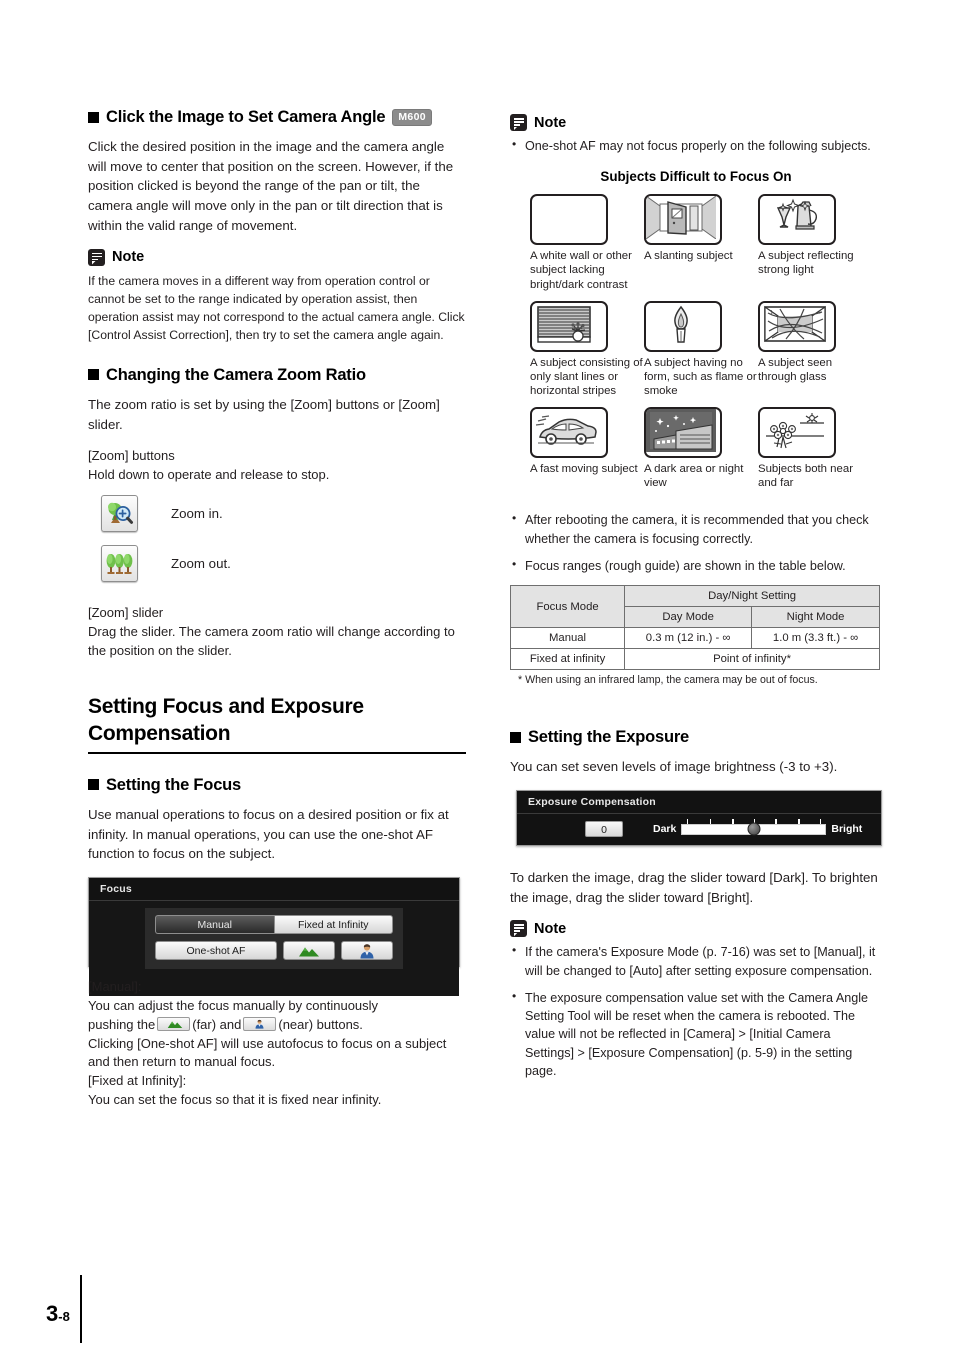  What do you see at coordinates (584, 469) in the screenshot?
I see `grid-caption: A fast moving subject` at bounding box center [584, 469].